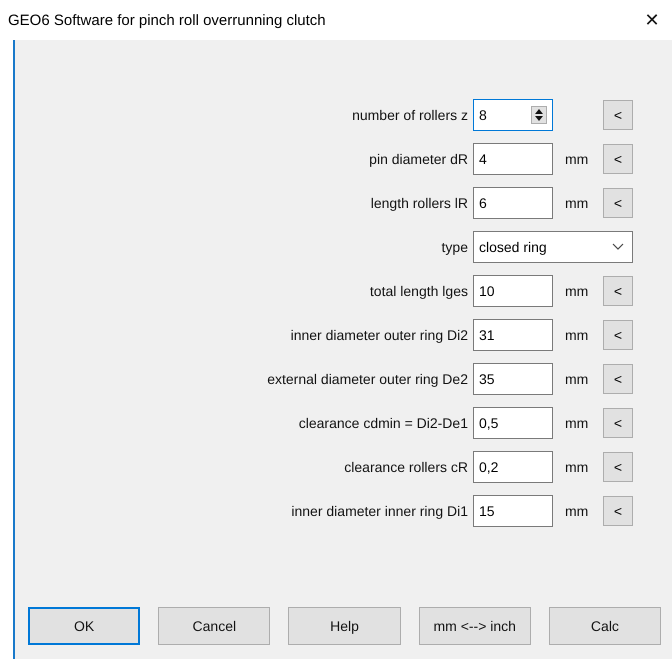  Describe the element at coordinates (539, 115) in the screenshot. I see `spinner-arrows-icon` at that location.